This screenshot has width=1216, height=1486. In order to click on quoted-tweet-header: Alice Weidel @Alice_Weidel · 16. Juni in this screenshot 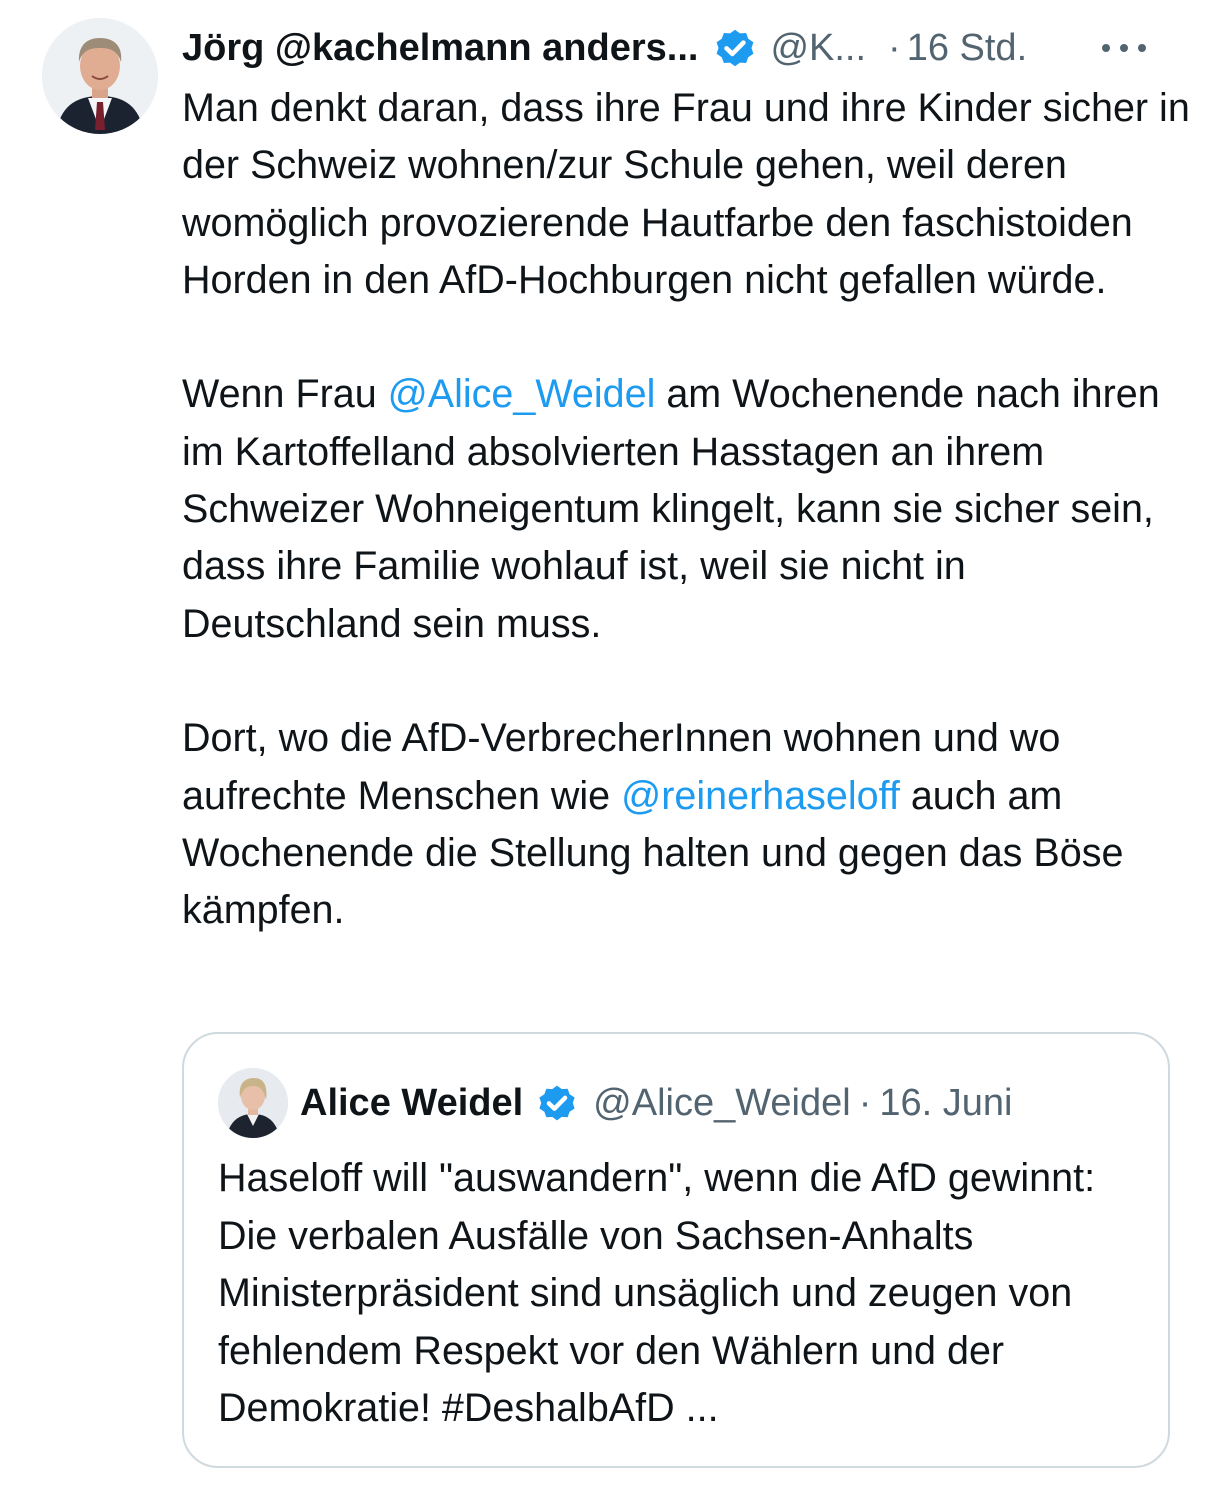, I will do `click(656, 1103)`.